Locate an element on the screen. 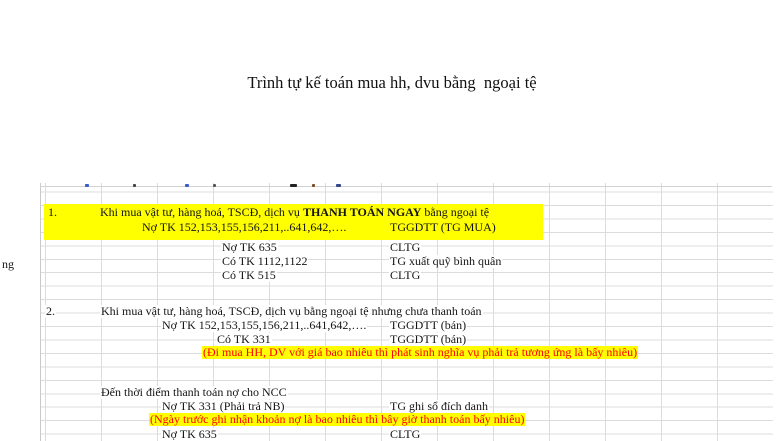 The height and width of the screenshot is (441, 784). section1-number: 1. is located at coordinates (52, 212).